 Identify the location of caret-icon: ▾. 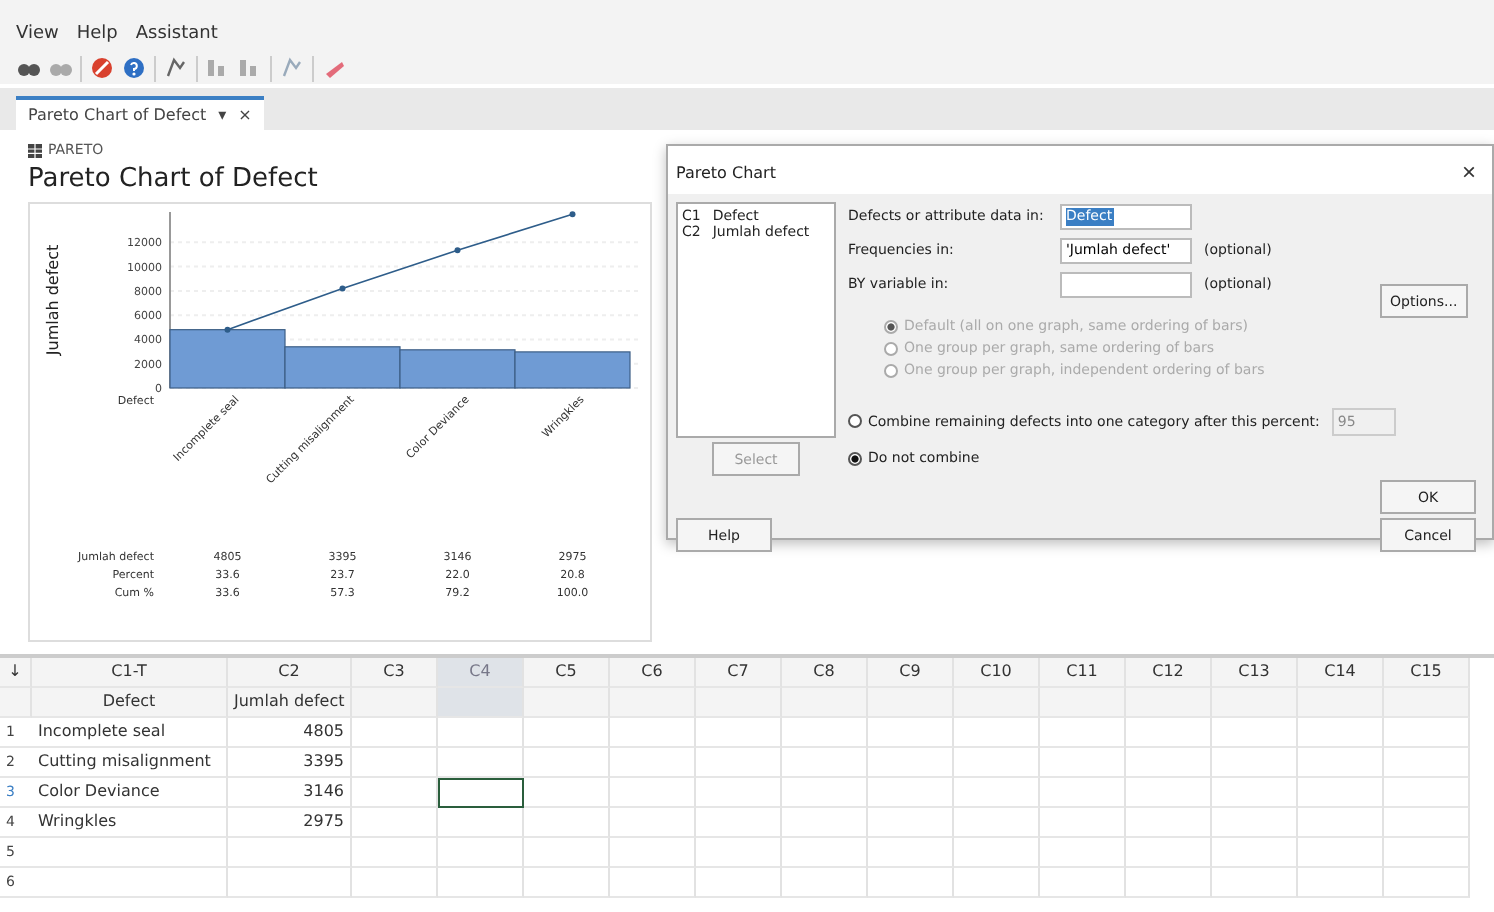
(222, 115).